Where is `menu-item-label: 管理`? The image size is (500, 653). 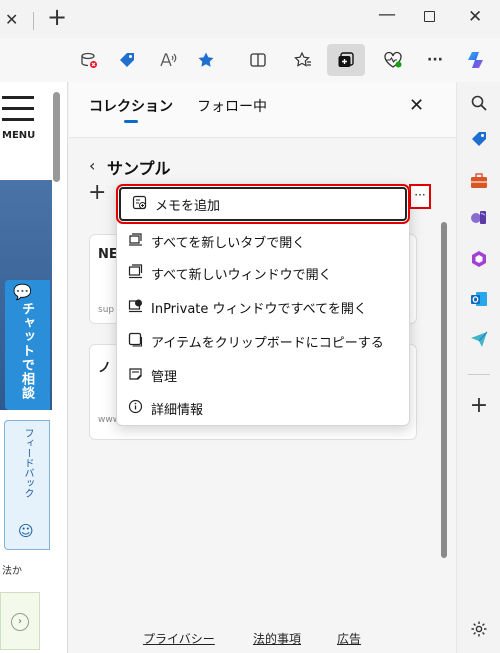 menu-item-label: 管理 is located at coordinates (164, 377).